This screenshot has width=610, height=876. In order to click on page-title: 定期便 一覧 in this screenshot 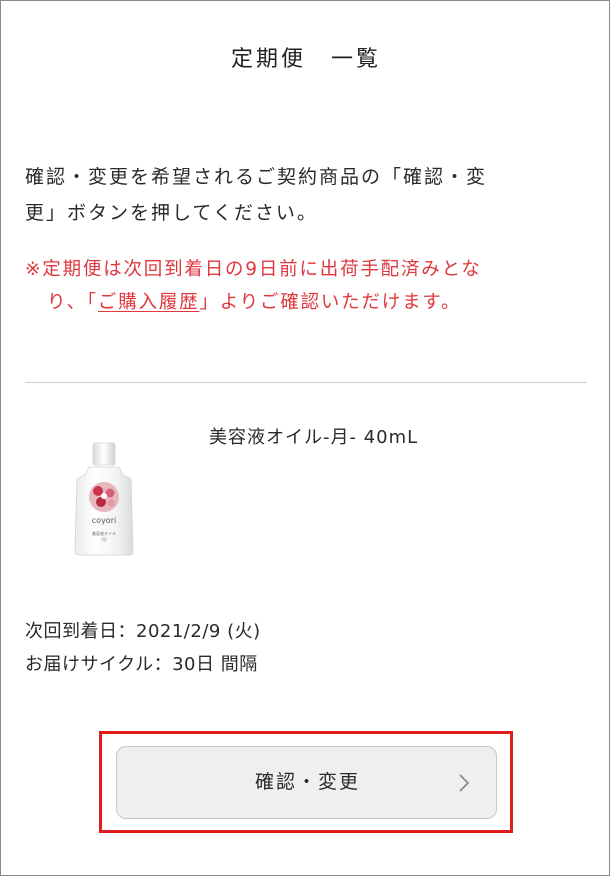, I will do `click(305, 59)`.